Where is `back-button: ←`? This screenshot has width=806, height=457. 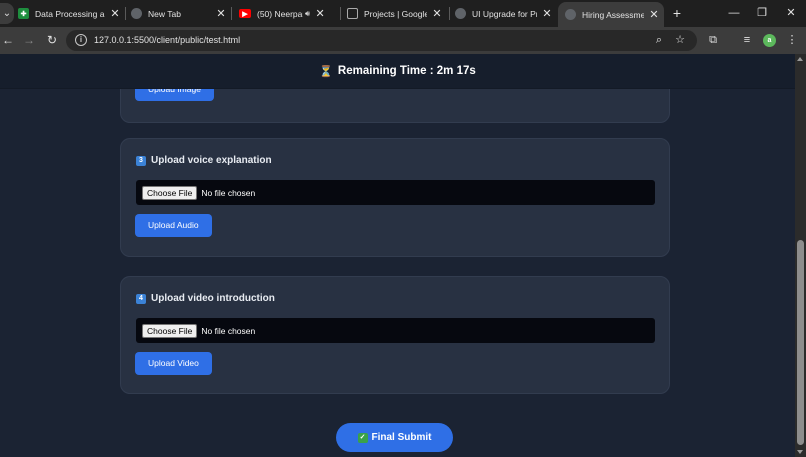
back-button: ← is located at coordinates (8, 40).